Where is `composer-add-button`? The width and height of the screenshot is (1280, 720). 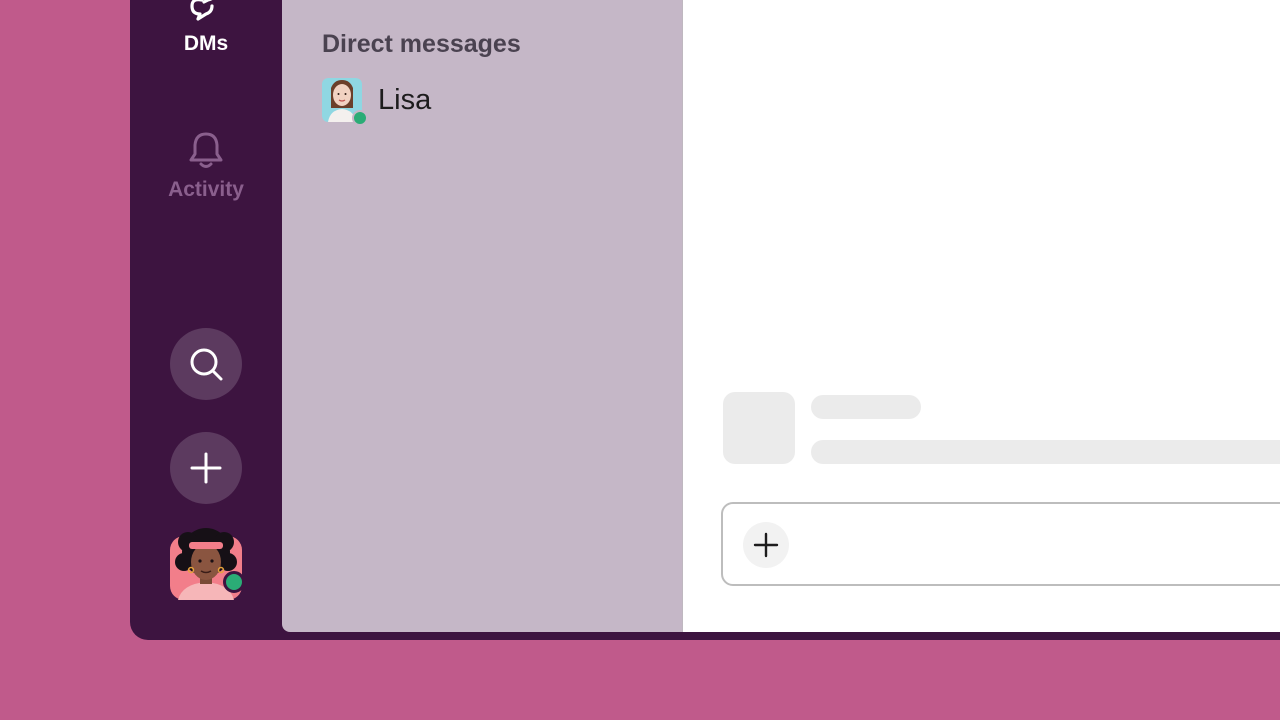
composer-add-button is located at coordinates (766, 545).